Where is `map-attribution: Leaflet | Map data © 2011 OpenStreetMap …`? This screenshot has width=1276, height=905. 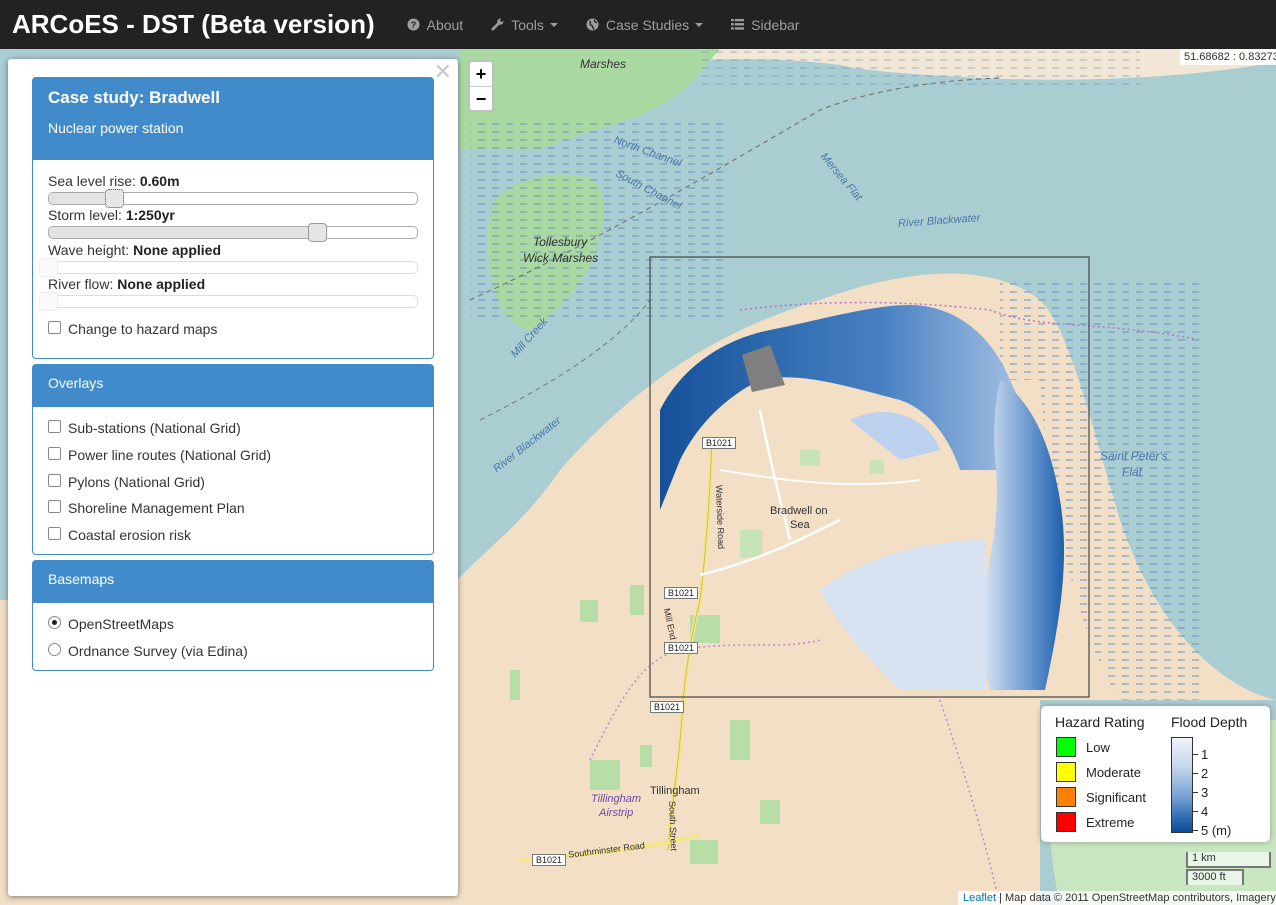 map-attribution: Leaflet | Map data © 2011 OpenStreetMap … is located at coordinates (1117, 898).